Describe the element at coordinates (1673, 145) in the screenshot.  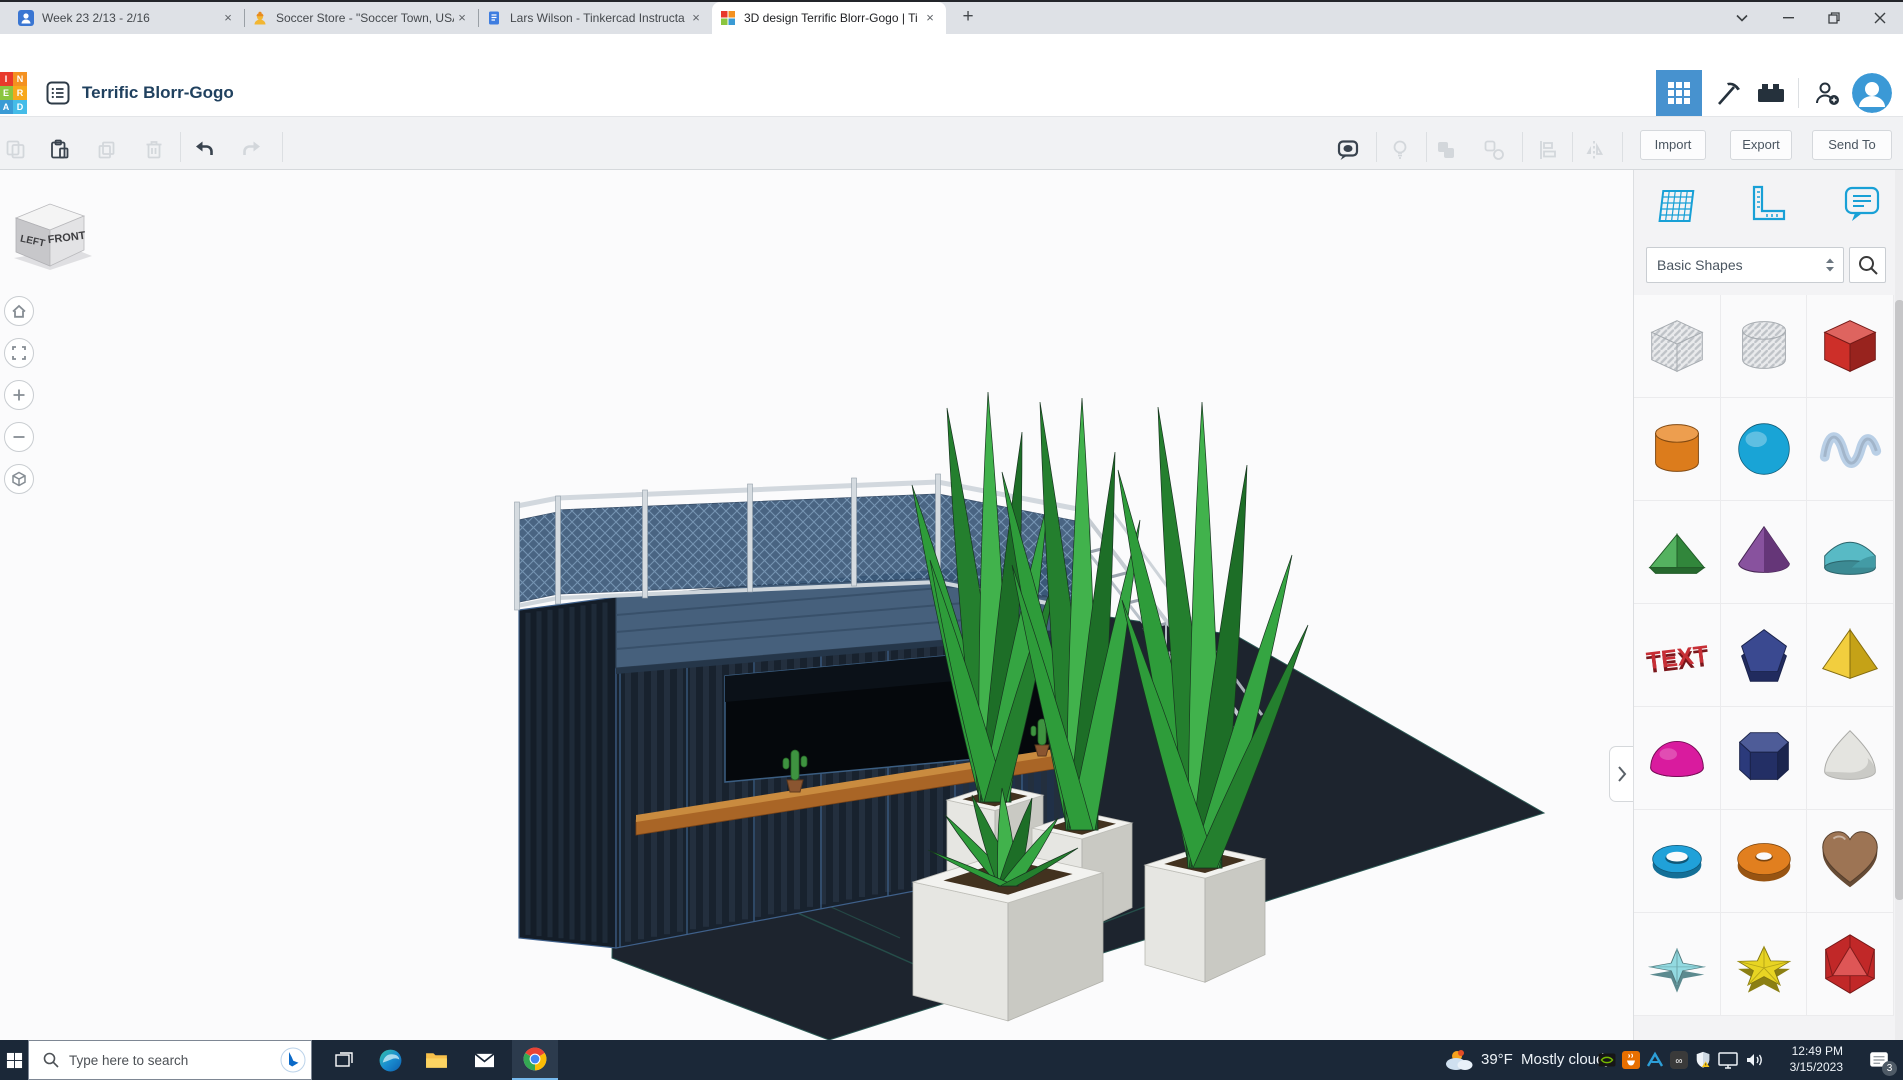
I see `import-button: Import` at that location.